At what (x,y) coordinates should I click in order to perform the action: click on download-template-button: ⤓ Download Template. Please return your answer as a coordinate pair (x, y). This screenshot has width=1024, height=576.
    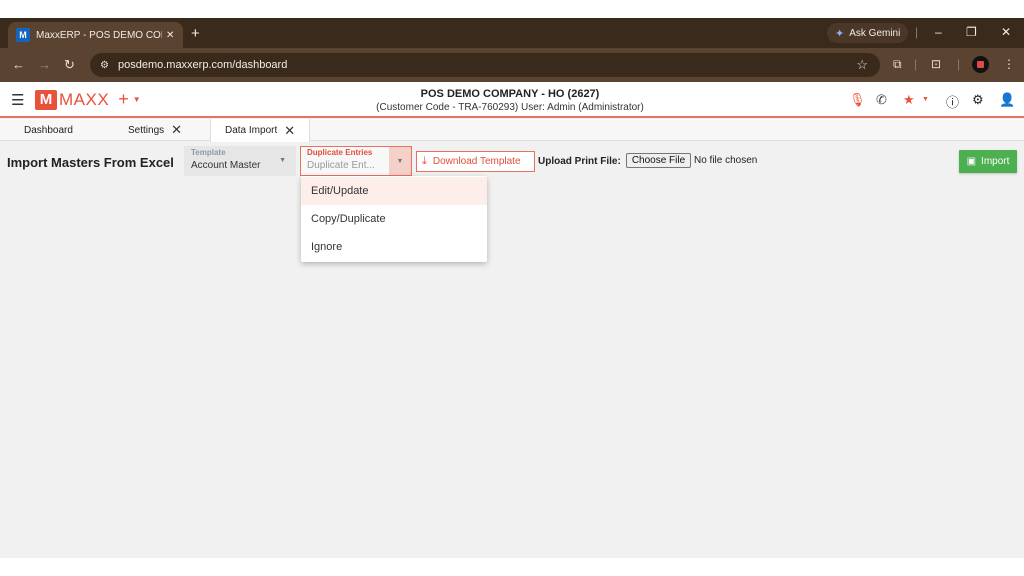
    Looking at the image, I should click on (475, 161).